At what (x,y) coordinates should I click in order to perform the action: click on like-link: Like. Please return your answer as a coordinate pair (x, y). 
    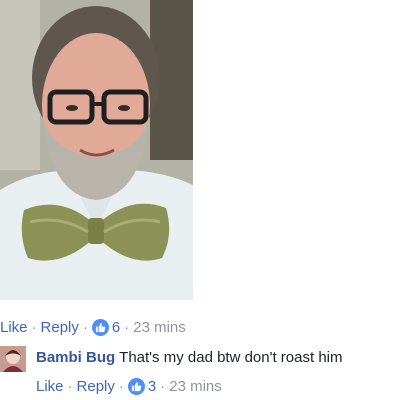
    Looking at the image, I should click on (14, 327).